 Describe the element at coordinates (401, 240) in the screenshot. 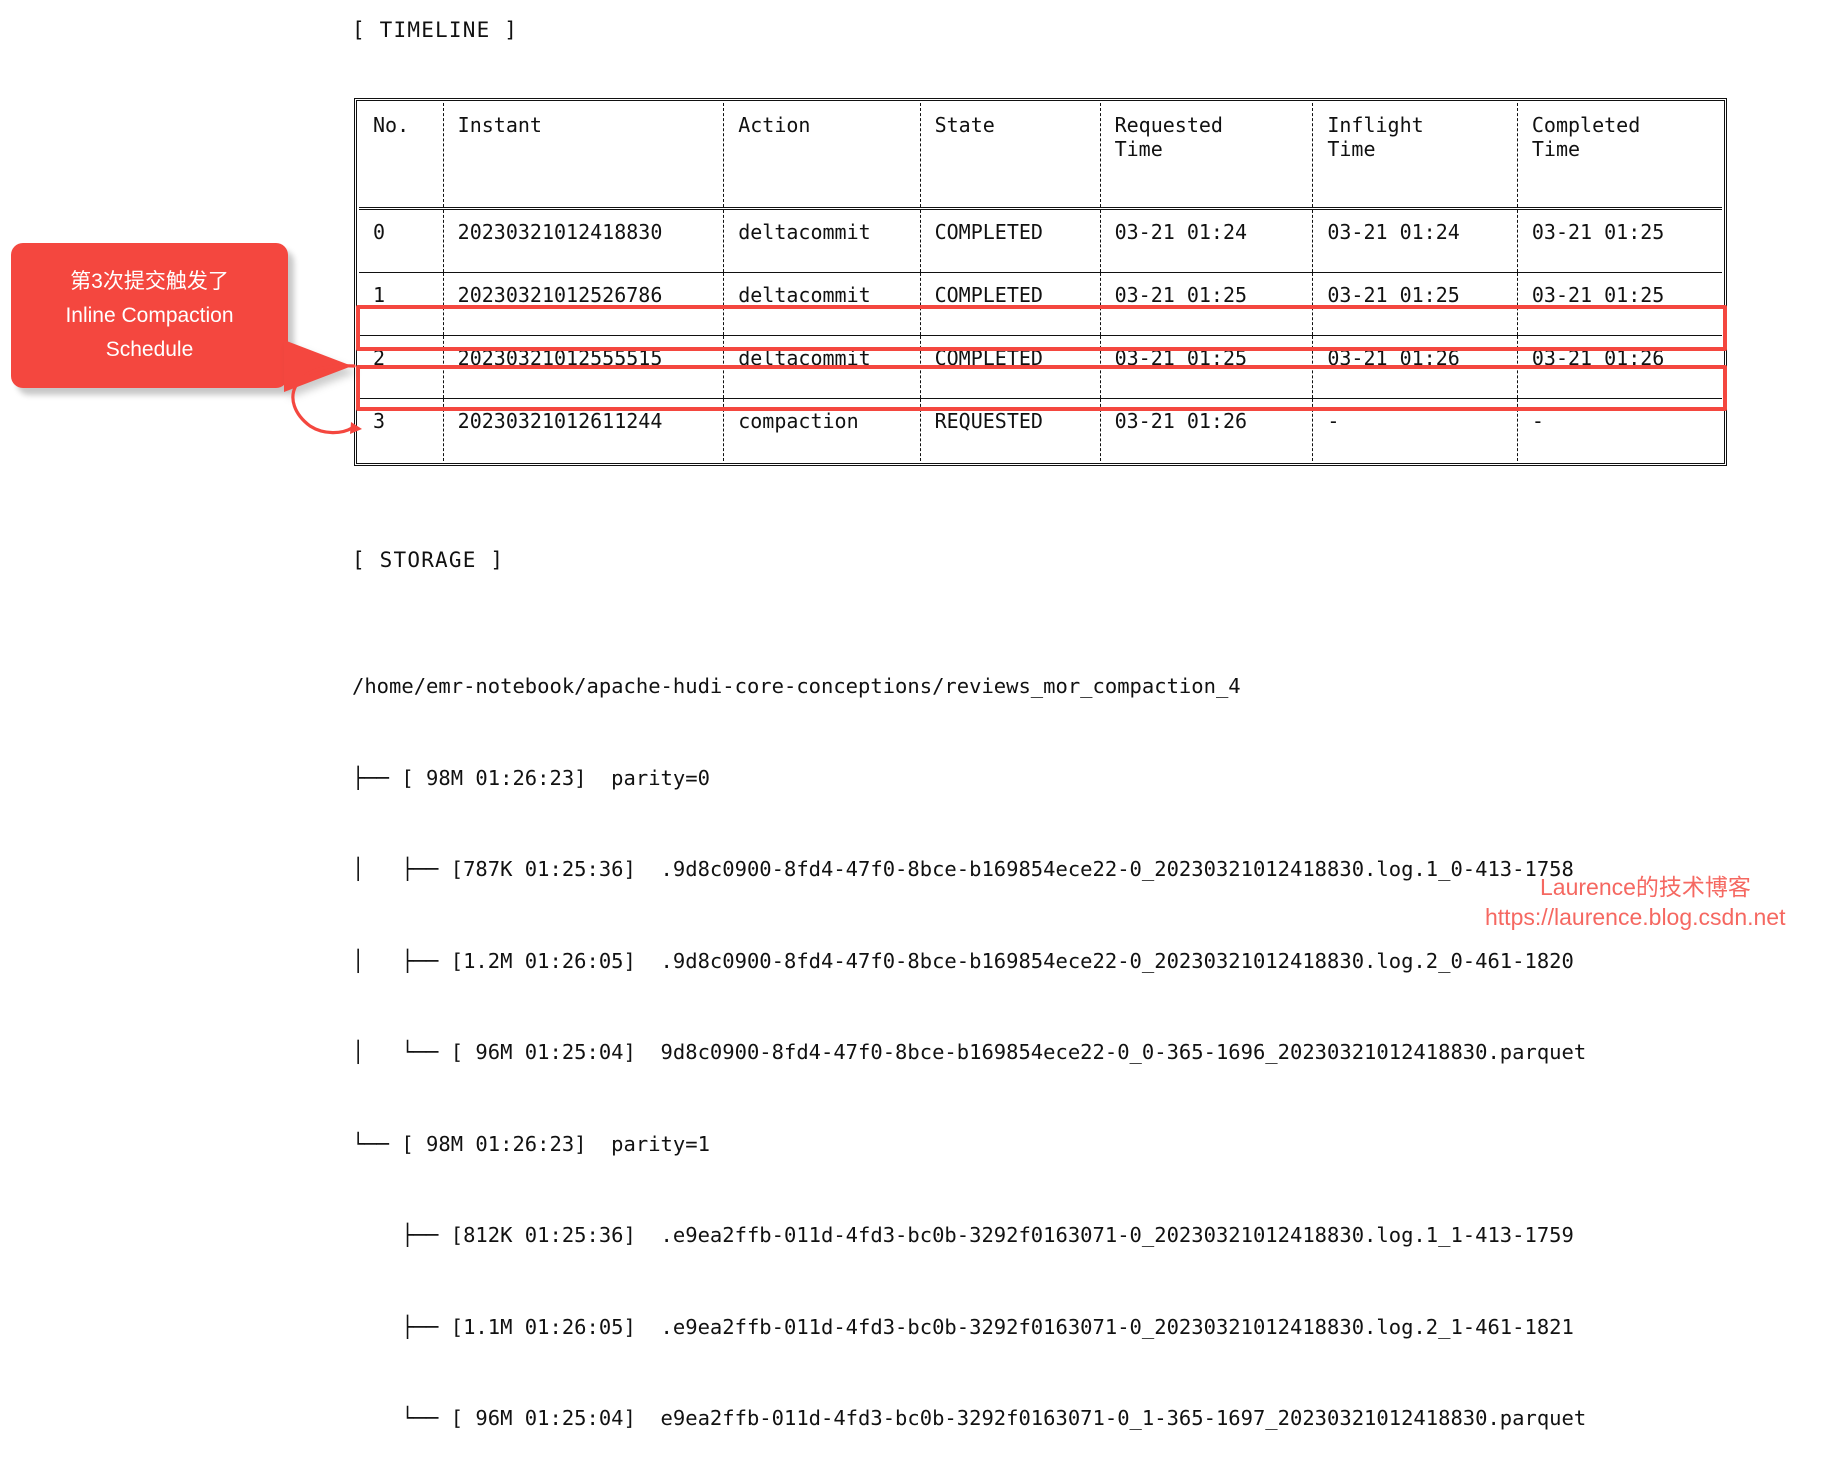

I see `cell-no: 0` at that location.